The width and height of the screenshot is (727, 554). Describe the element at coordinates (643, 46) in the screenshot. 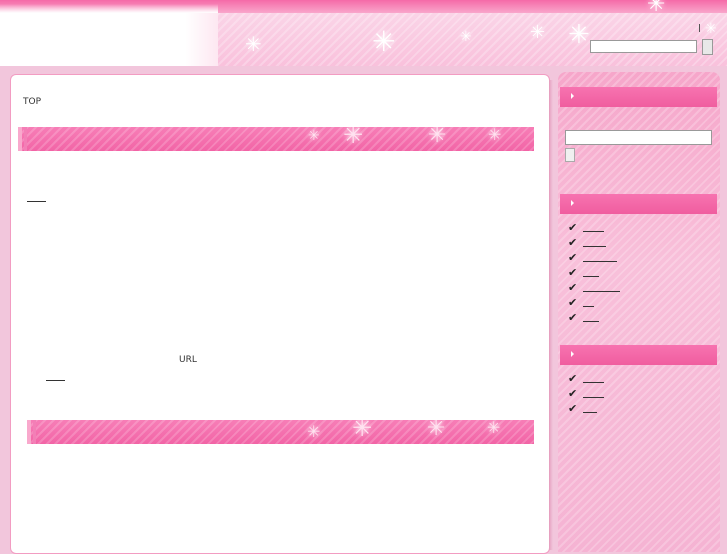

I see `header-search-input` at that location.